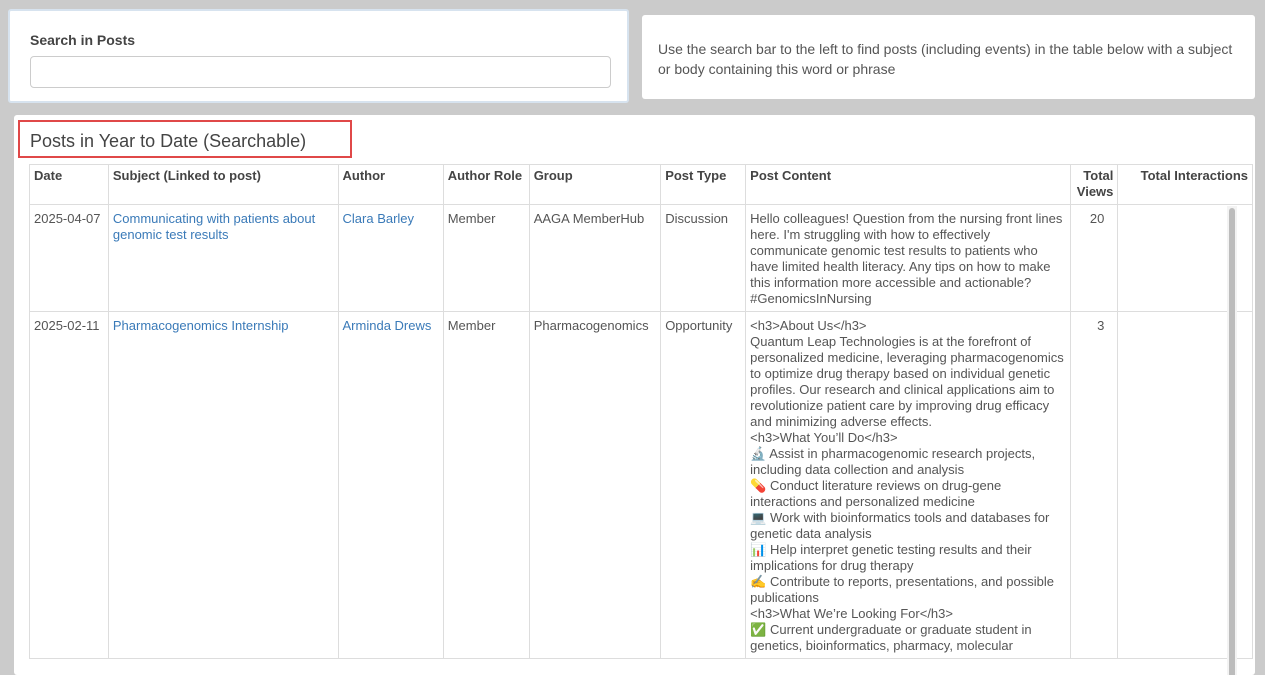 Image resolution: width=1265 pixels, height=675 pixels. Describe the element at coordinates (1094, 184) in the screenshot. I see `header-total-views: Total Views` at that location.